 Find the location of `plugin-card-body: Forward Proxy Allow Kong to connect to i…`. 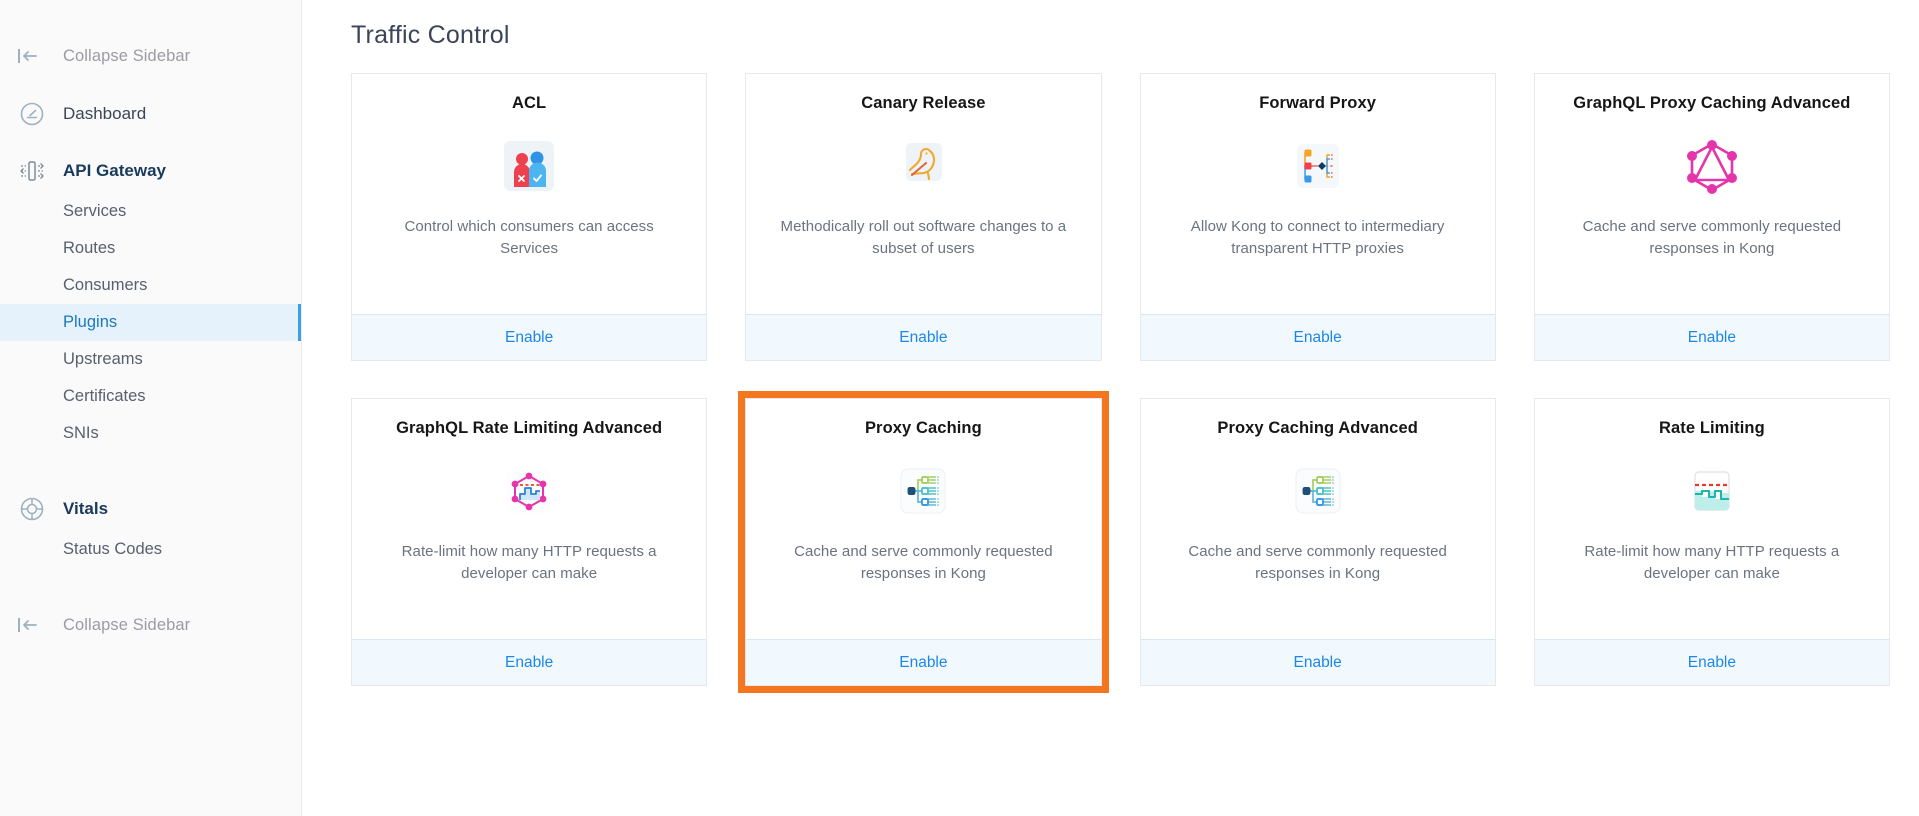

plugin-card-body: Forward Proxy Allow Kong to connect to i… is located at coordinates (1318, 194).